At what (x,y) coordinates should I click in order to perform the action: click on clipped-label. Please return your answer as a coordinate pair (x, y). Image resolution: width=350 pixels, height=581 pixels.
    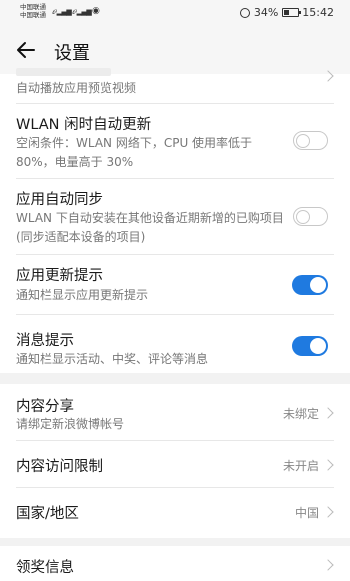
    Looking at the image, I should click on (63, 72).